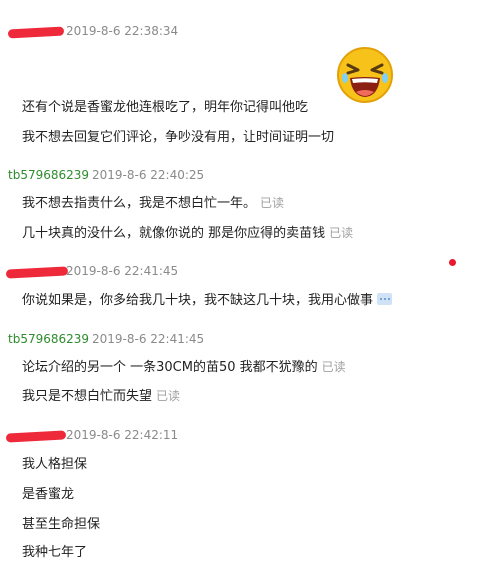  I want to click on message-line: 几十块真的没什么，就像你说的 那是你应得的卖苗钱 已读, so click(187, 231).